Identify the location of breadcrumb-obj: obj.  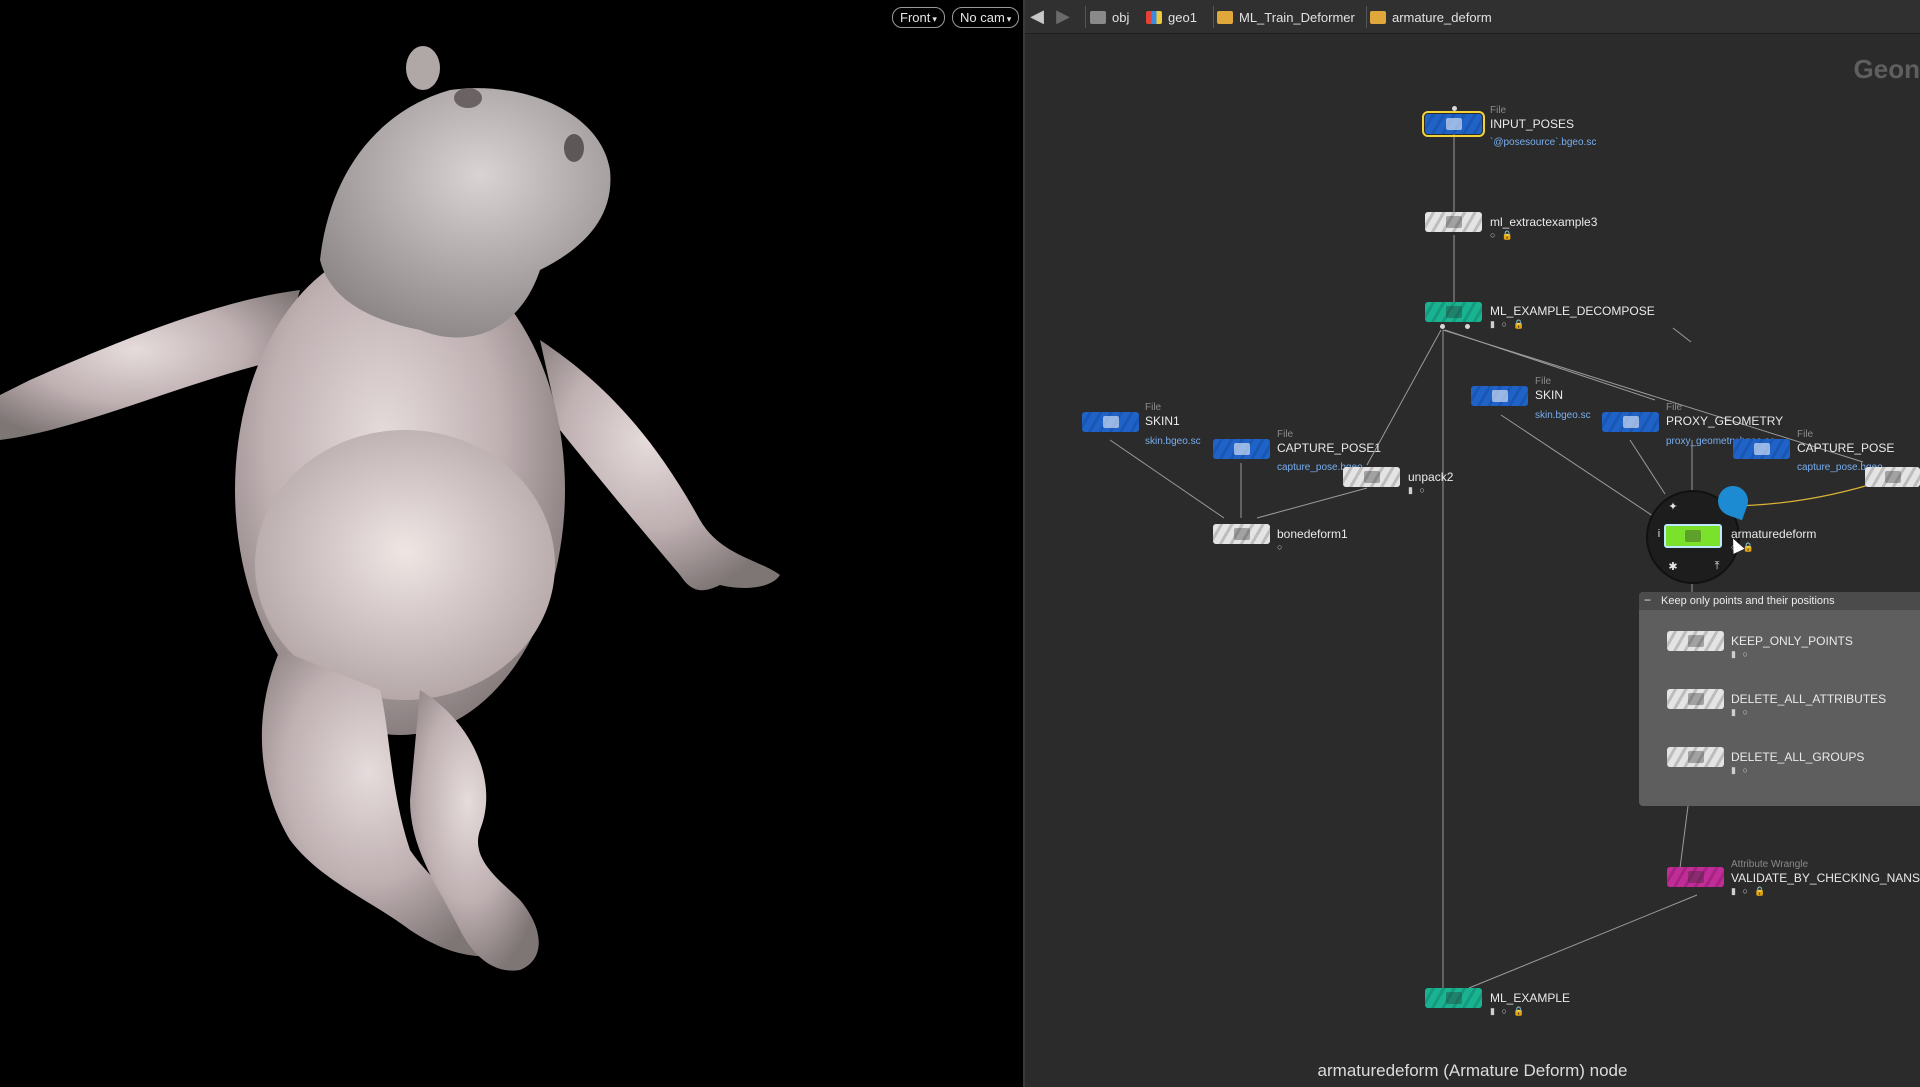
(1109, 17).